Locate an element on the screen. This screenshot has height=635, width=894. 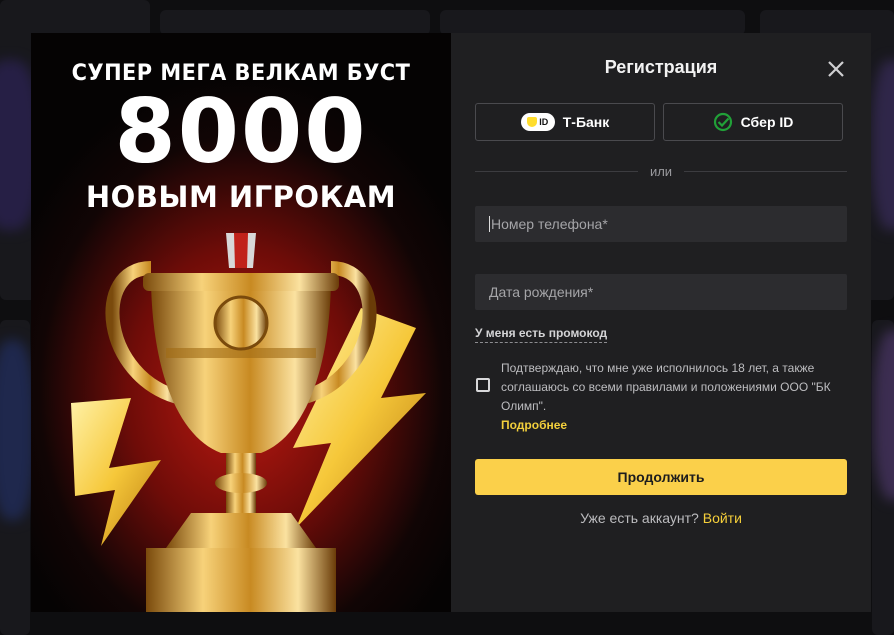
text-caret is located at coordinates (489, 224).